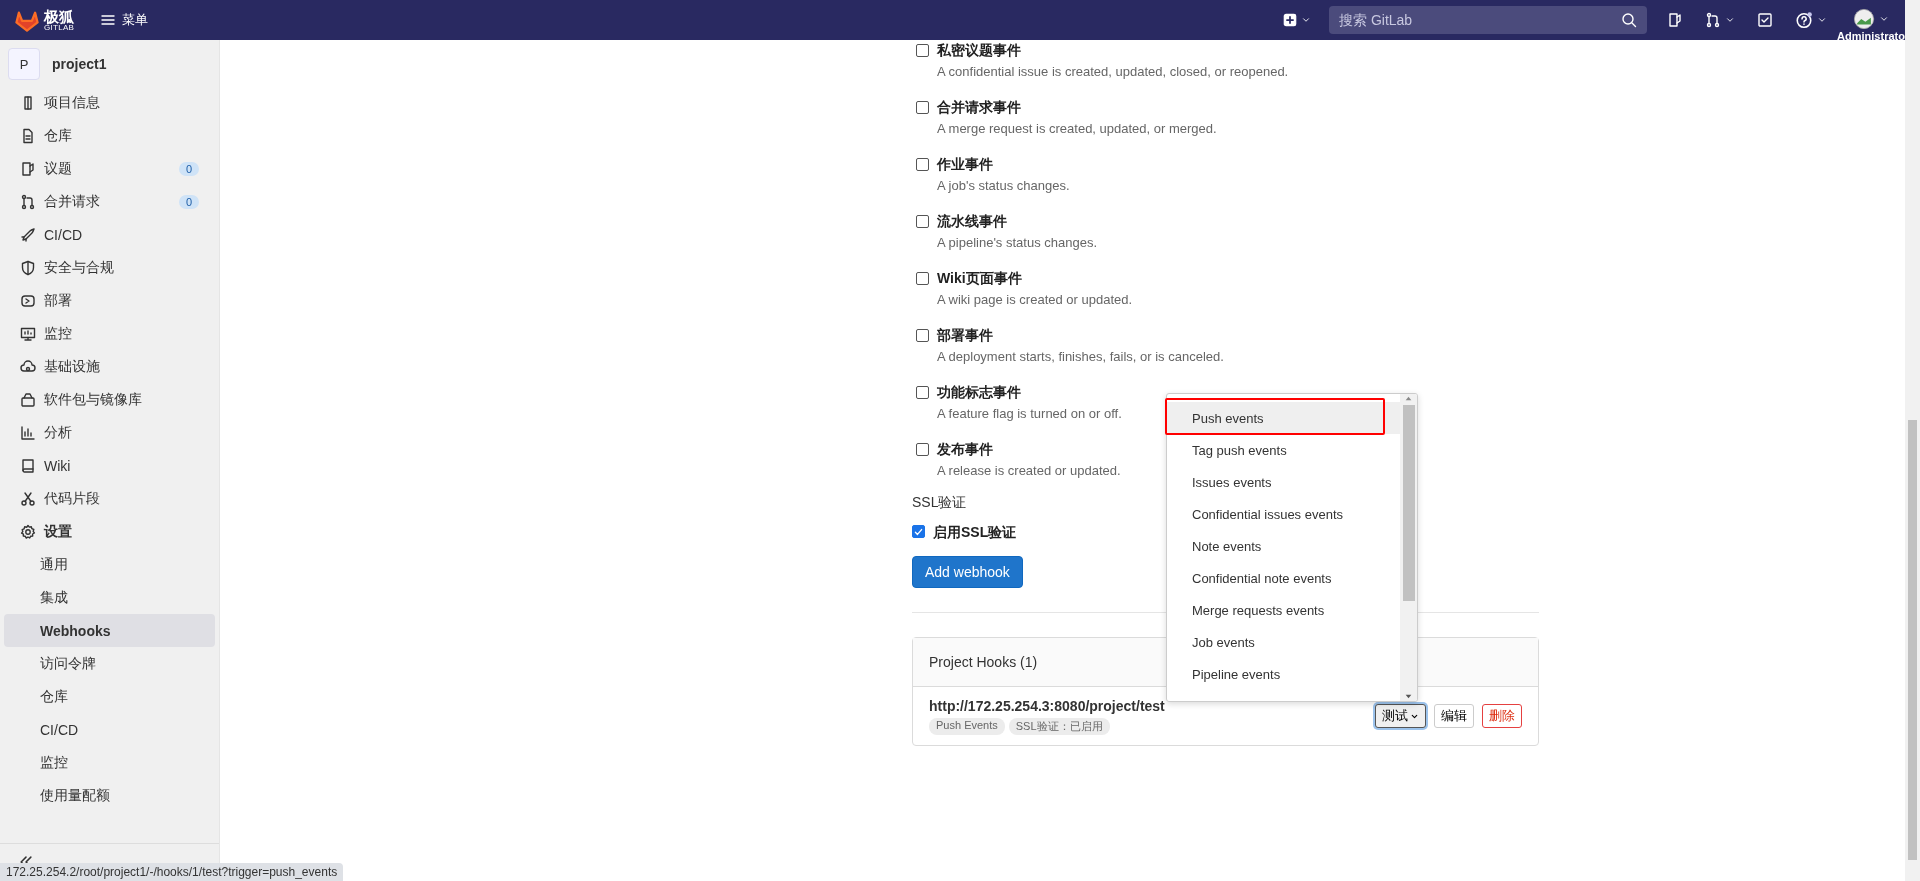 This screenshot has width=1920, height=881. I want to click on help-text: A pipeline's status changes., so click(1017, 243).